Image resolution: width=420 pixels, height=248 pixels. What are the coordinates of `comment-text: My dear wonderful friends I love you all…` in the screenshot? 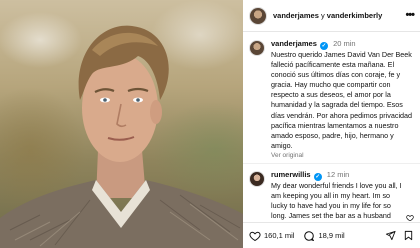 It's located at (336, 200).